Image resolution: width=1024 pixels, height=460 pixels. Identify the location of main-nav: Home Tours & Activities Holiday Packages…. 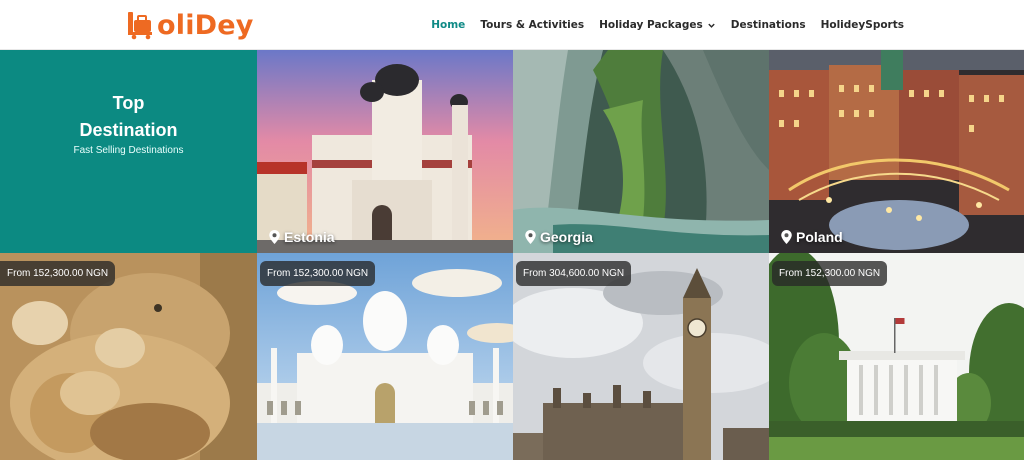
(667, 25).